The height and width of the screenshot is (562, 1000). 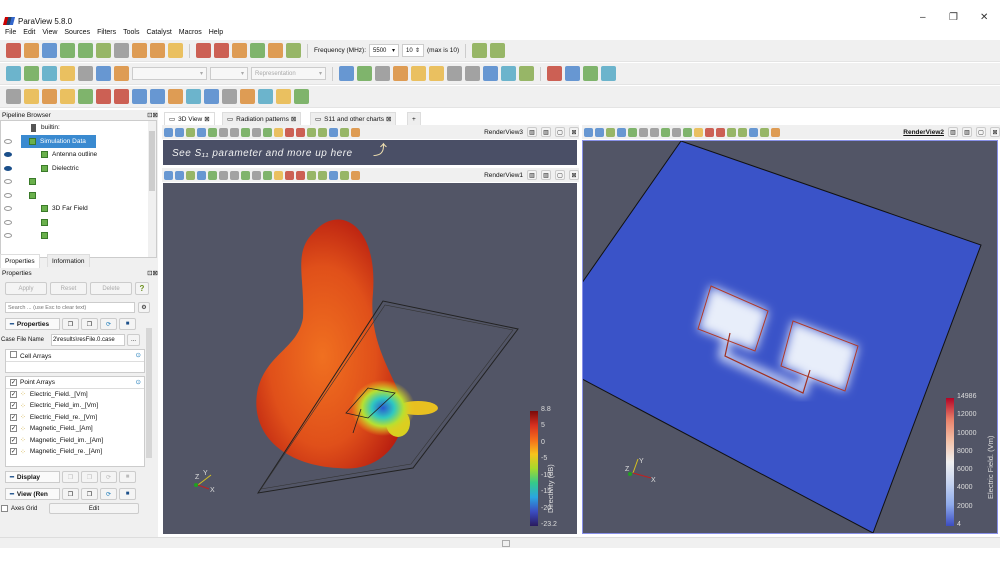 I want to click on server-icon, so click(x=157, y=50).